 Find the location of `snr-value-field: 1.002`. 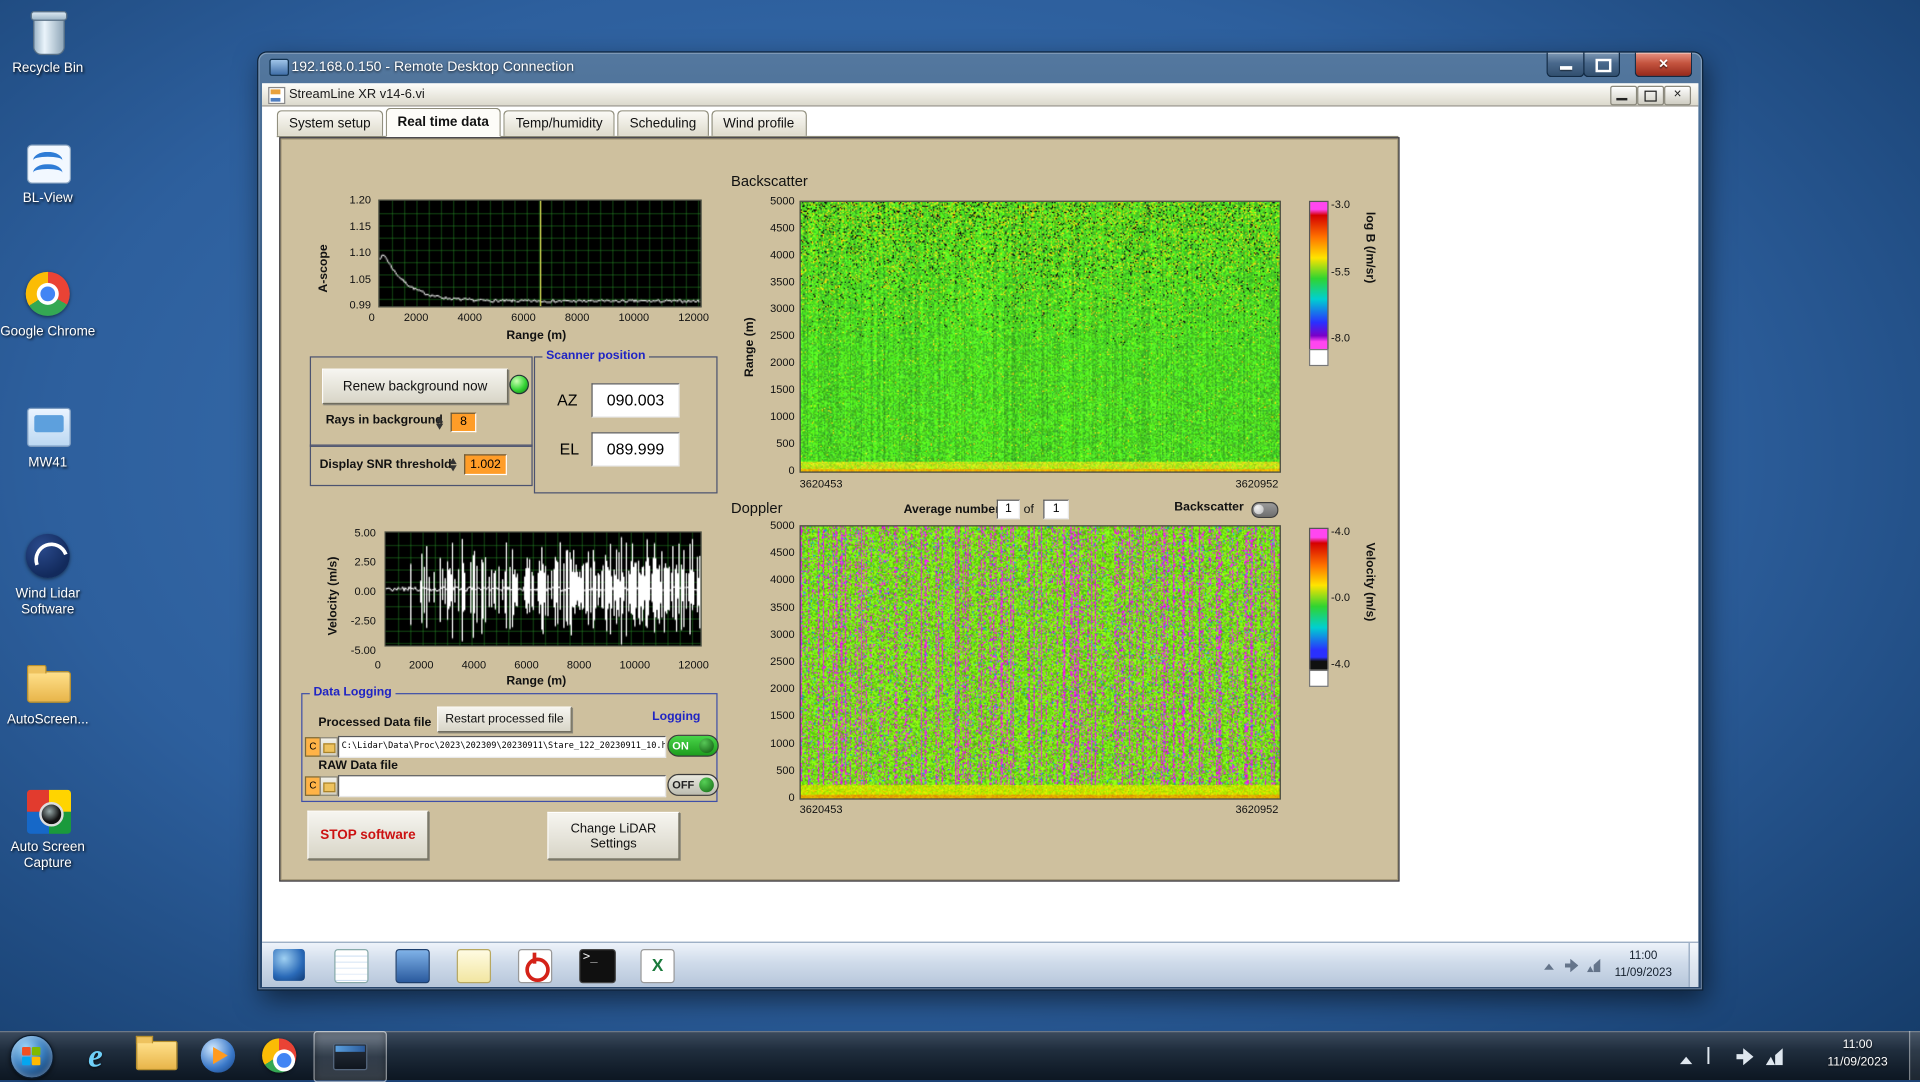

snr-value-field: 1.002 is located at coordinates (485, 465).